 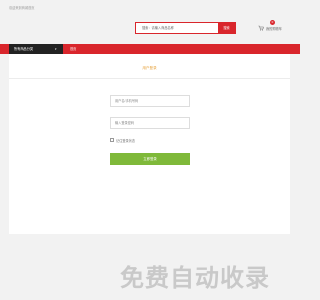 I want to click on cart-count-badge: 0, so click(x=272, y=22).